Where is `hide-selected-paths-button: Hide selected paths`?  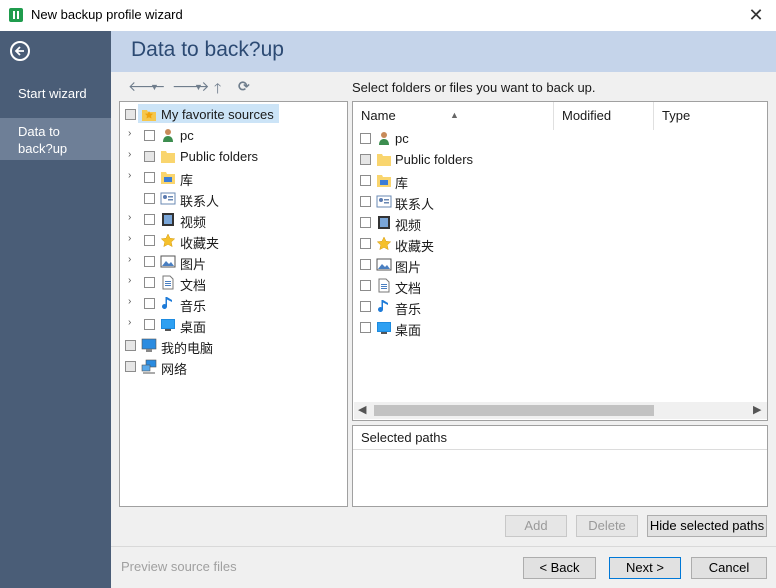
hide-selected-paths-button: Hide selected paths is located at coordinates (707, 526).